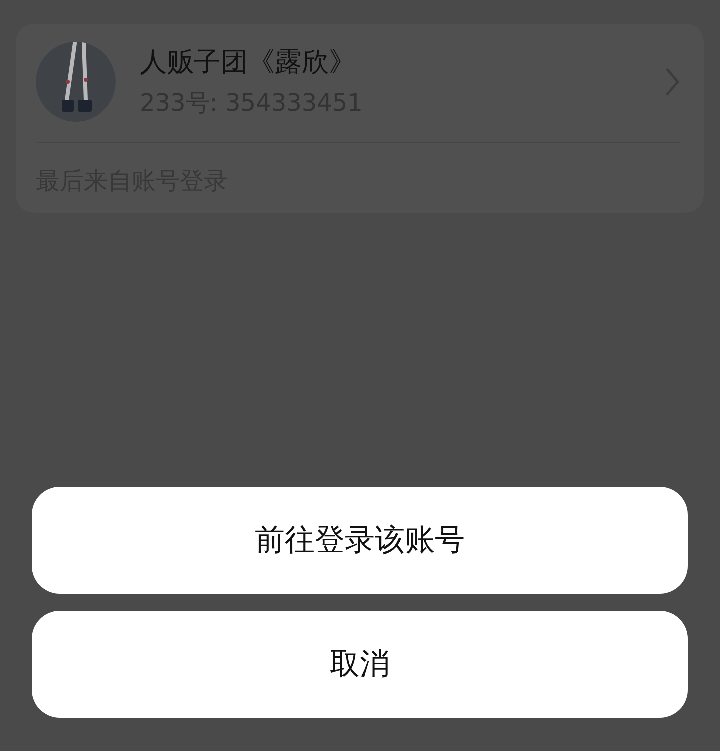 This screenshot has width=720, height=751. Describe the element at coordinates (248, 63) in the screenshot. I see `account-name: 人贩子团《露欣》` at that location.